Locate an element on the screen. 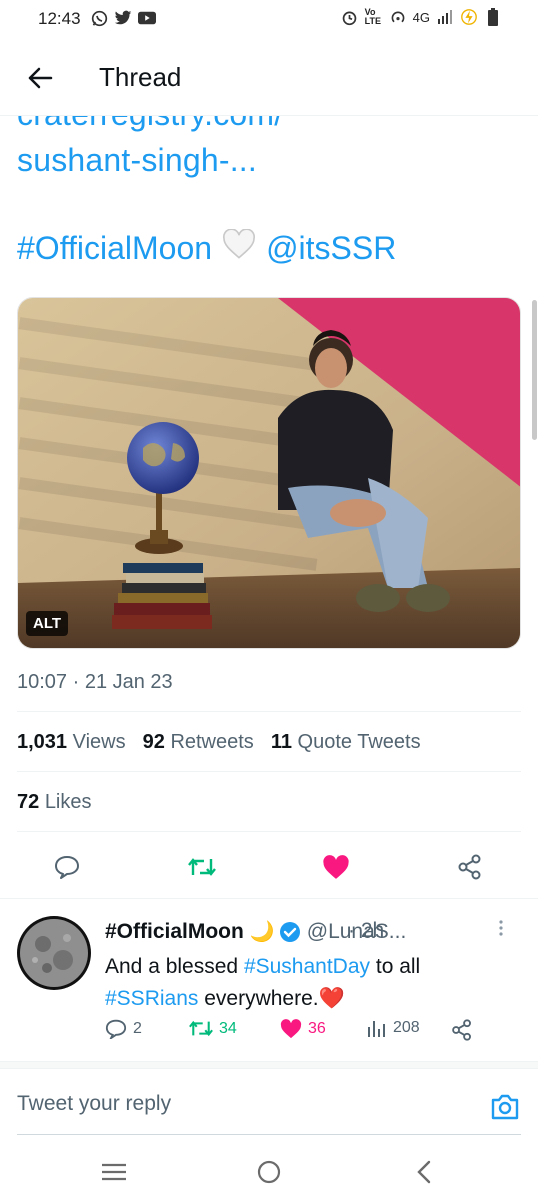  retweets-stat: 92 Retweets is located at coordinates (198, 742).